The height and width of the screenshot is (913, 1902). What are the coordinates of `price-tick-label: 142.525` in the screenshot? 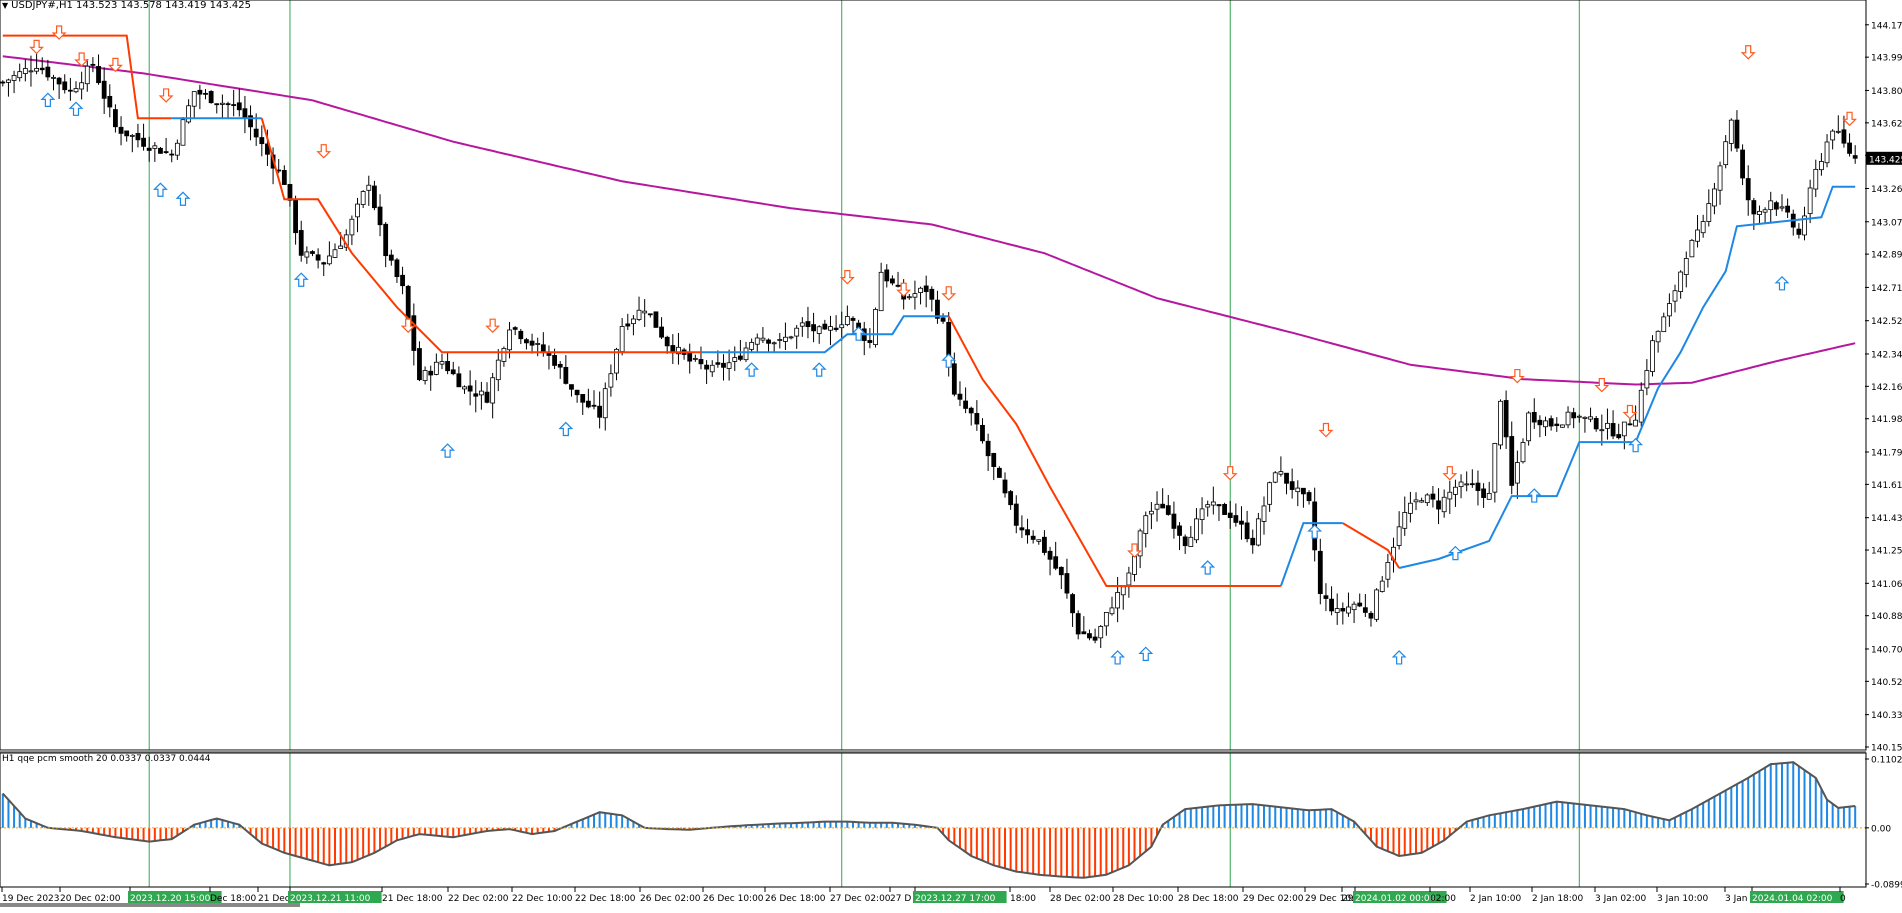 It's located at (1886, 322).